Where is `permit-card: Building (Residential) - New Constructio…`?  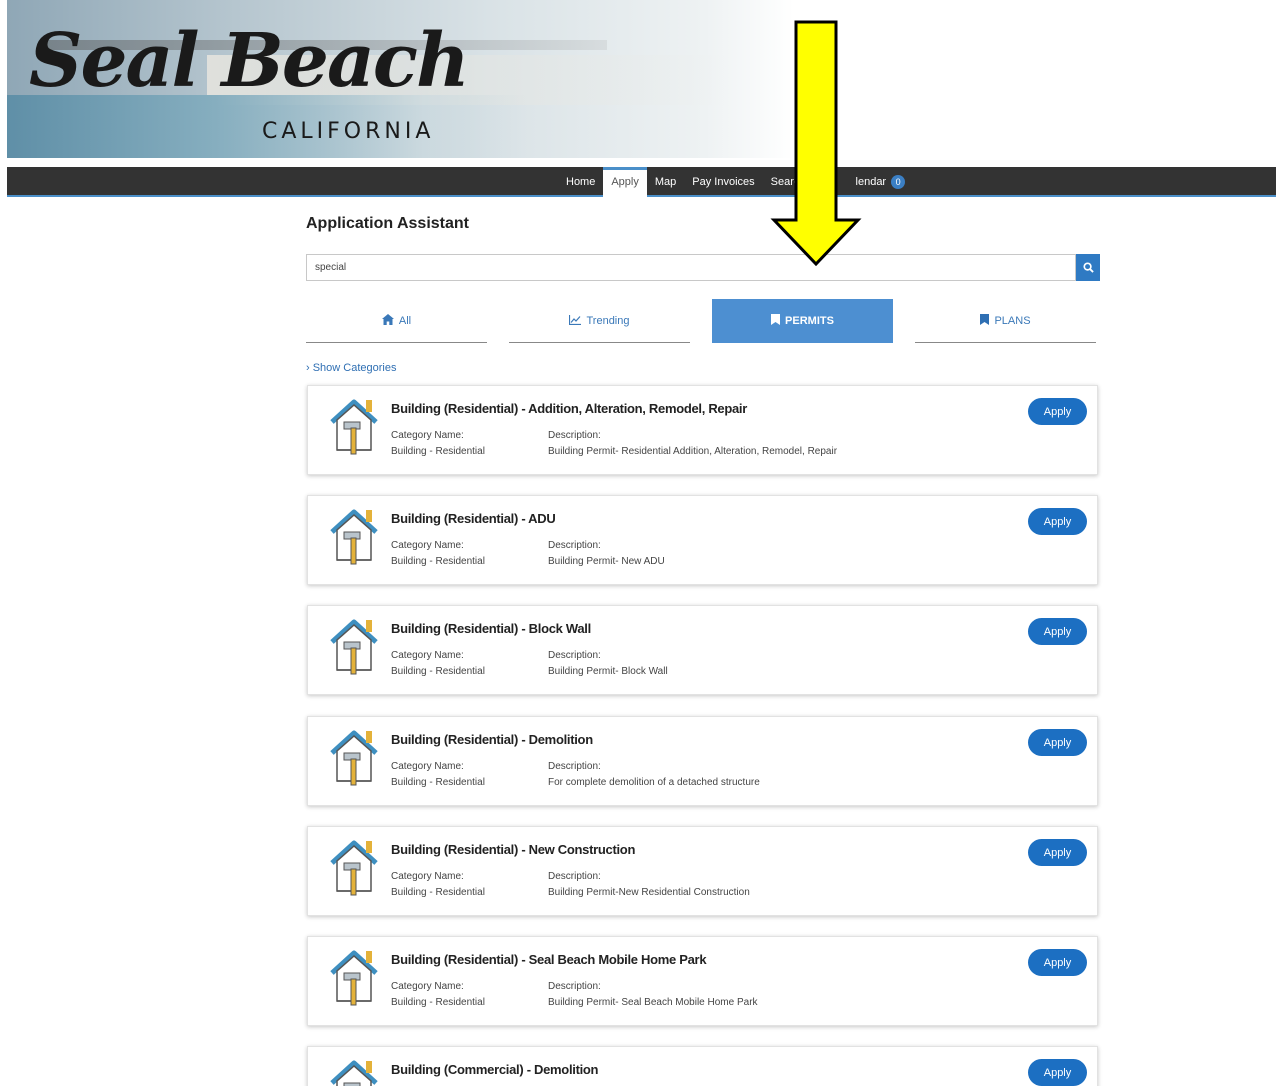
permit-card: Building (Residential) - New Constructio… is located at coordinates (702, 871).